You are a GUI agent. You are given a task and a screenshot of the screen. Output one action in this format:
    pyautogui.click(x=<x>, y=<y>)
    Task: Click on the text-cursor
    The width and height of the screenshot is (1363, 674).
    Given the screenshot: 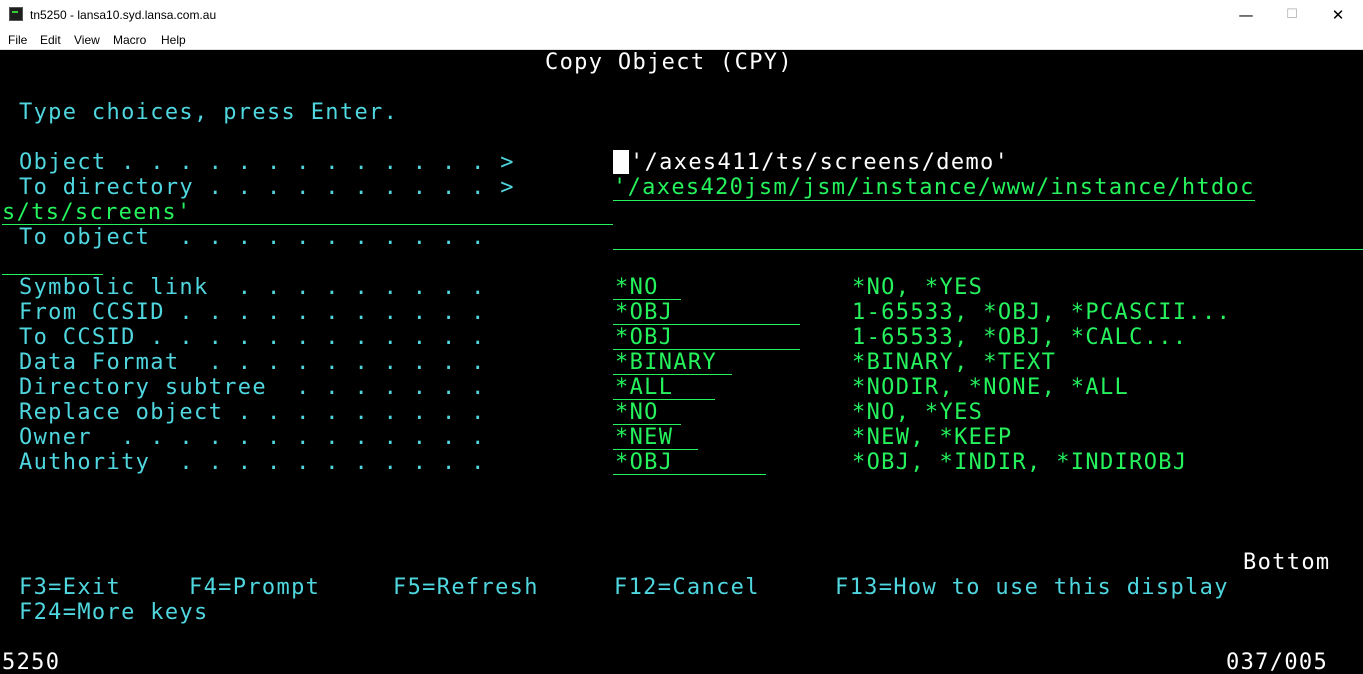 What is the action you would take?
    pyautogui.click(x=621, y=162)
    